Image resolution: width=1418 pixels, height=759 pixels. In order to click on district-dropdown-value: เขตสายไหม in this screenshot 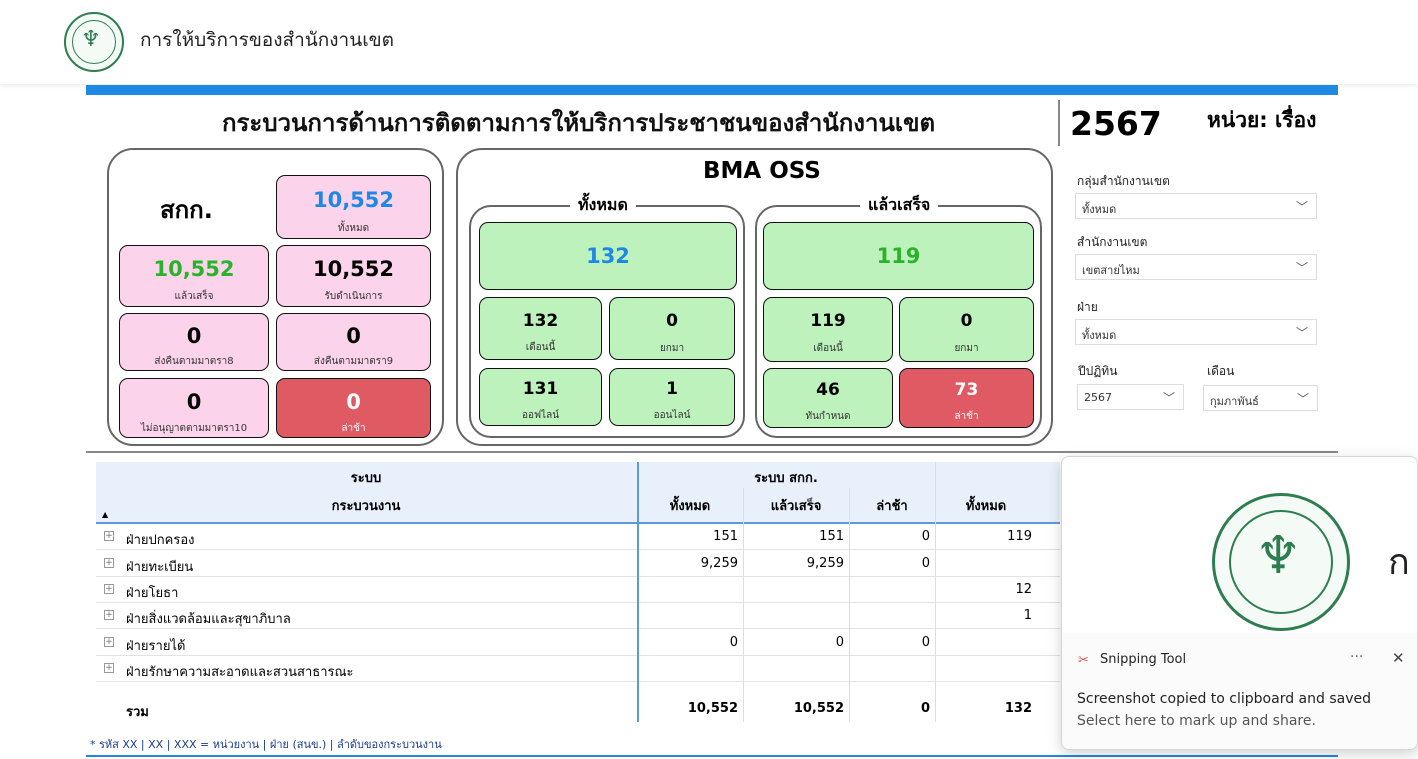, I will do `click(1111, 270)`.